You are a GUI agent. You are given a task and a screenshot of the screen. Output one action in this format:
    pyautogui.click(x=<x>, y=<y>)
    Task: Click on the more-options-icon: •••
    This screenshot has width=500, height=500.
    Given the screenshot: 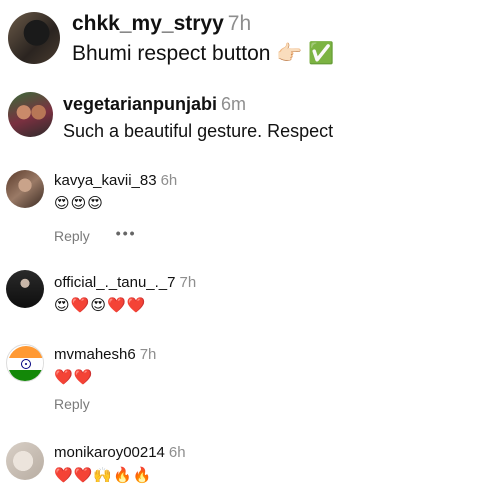 What is the action you would take?
    pyautogui.click(x=126, y=233)
    